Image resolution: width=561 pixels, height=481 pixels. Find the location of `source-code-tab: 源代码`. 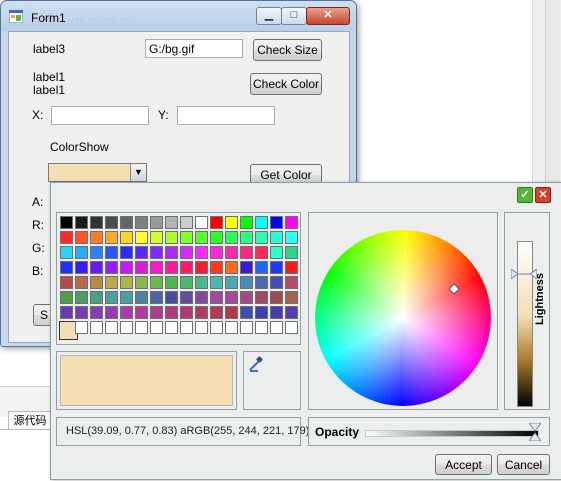

source-code-tab: 源代码 is located at coordinates (30, 420).